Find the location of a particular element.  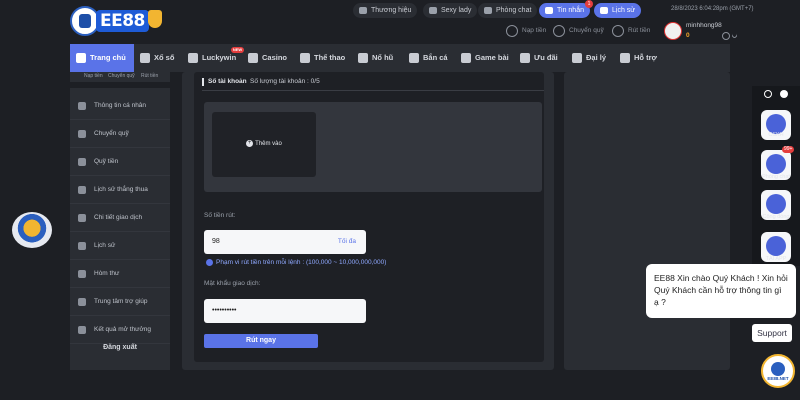

account-sub-tabs: Nạp tiền Chuyển quỹ Rút tiền is located at coordinates (120, 77).